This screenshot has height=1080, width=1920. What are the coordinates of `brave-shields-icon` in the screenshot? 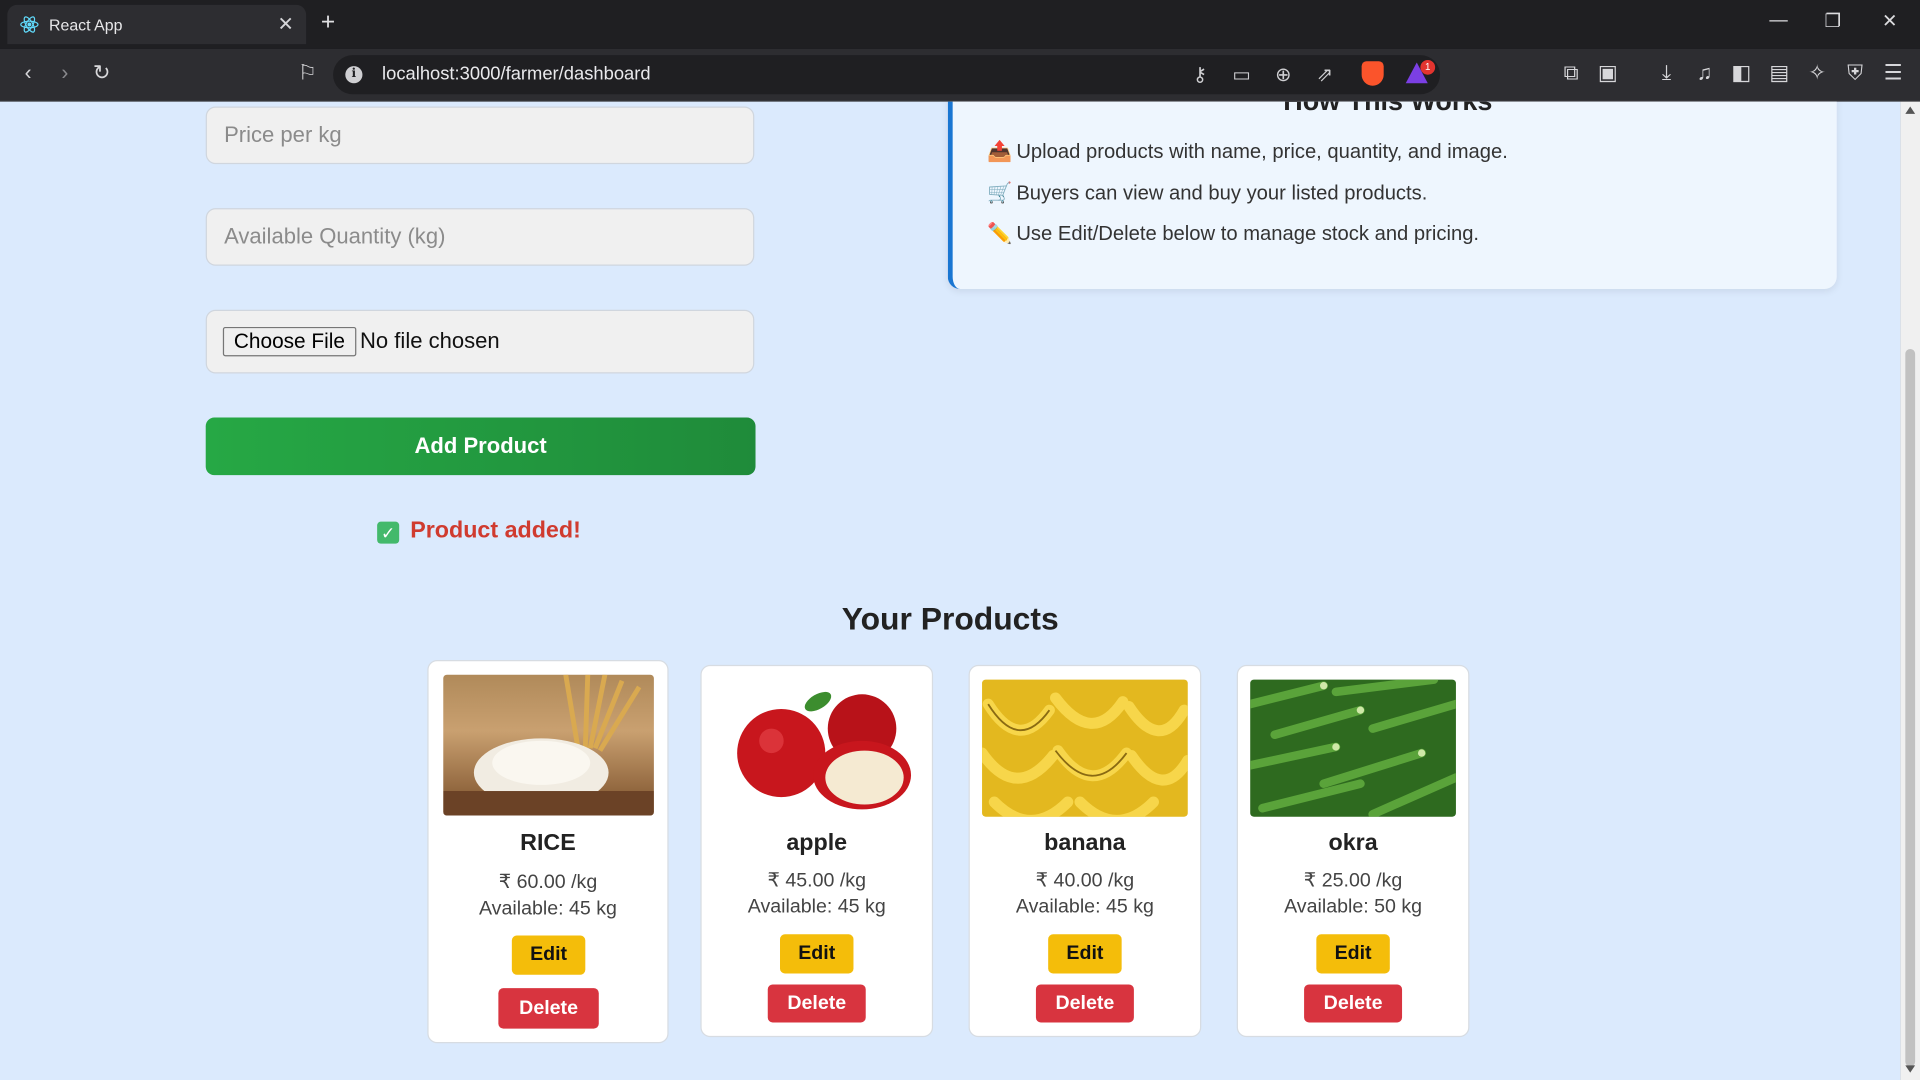 It's located at (1372, 73).